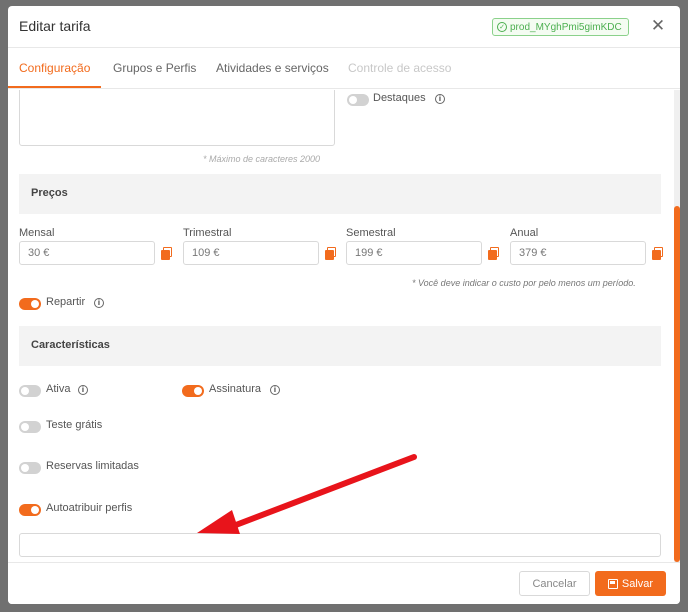 The image size is (688, 612). What do you see at coordinates (30, 468) in the screenshot?
I see `limited-bookings-toggle` at bounding box center [30, 468].